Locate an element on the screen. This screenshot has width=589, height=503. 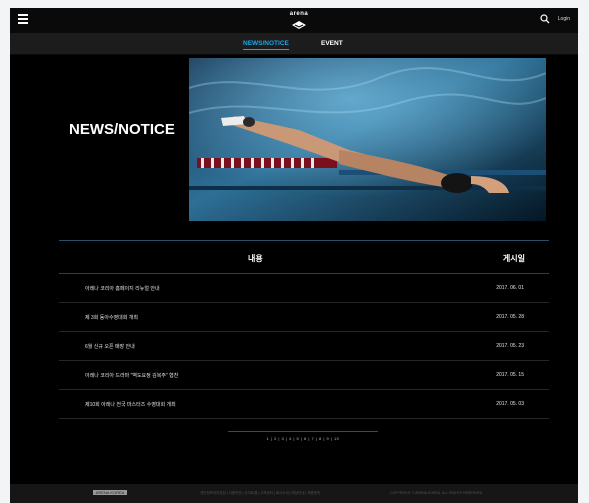
table-row: 아레나 코리아 드라마 "역도요정 김복주" 협찬 2017. 05. 15 is located at coordinates (304, 375).